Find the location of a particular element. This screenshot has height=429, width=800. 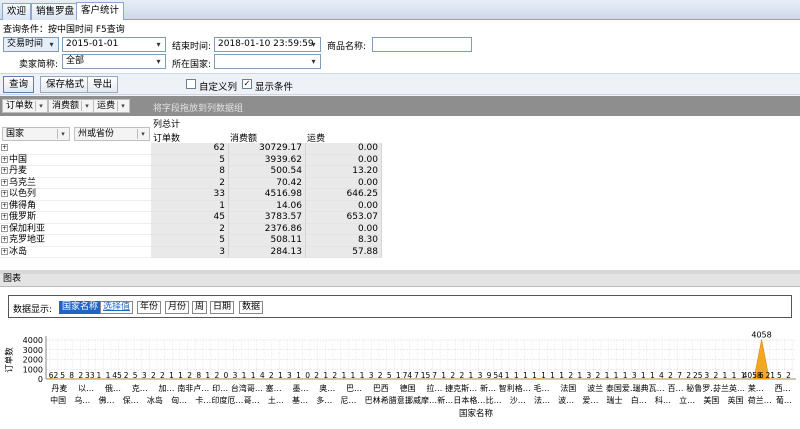

x-axis-title: 国家名称 is located at coordinates (476, 413).